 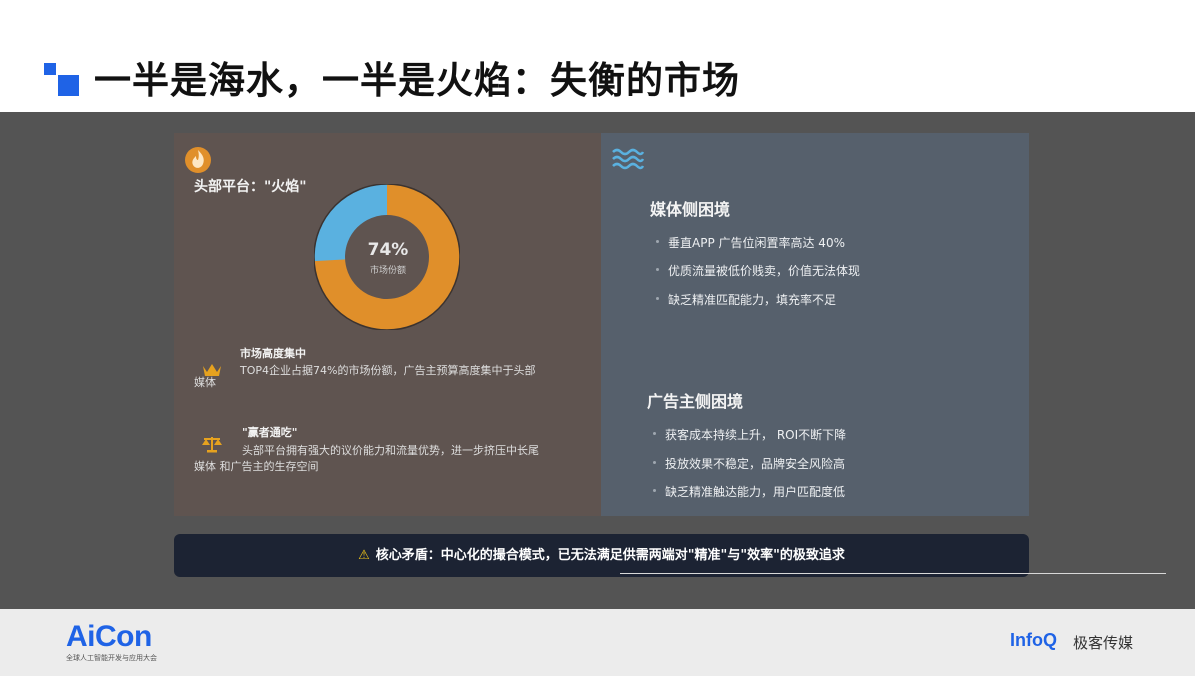 I want to click on infoq-logo: InfoQ, so click(x=1033, y=640).